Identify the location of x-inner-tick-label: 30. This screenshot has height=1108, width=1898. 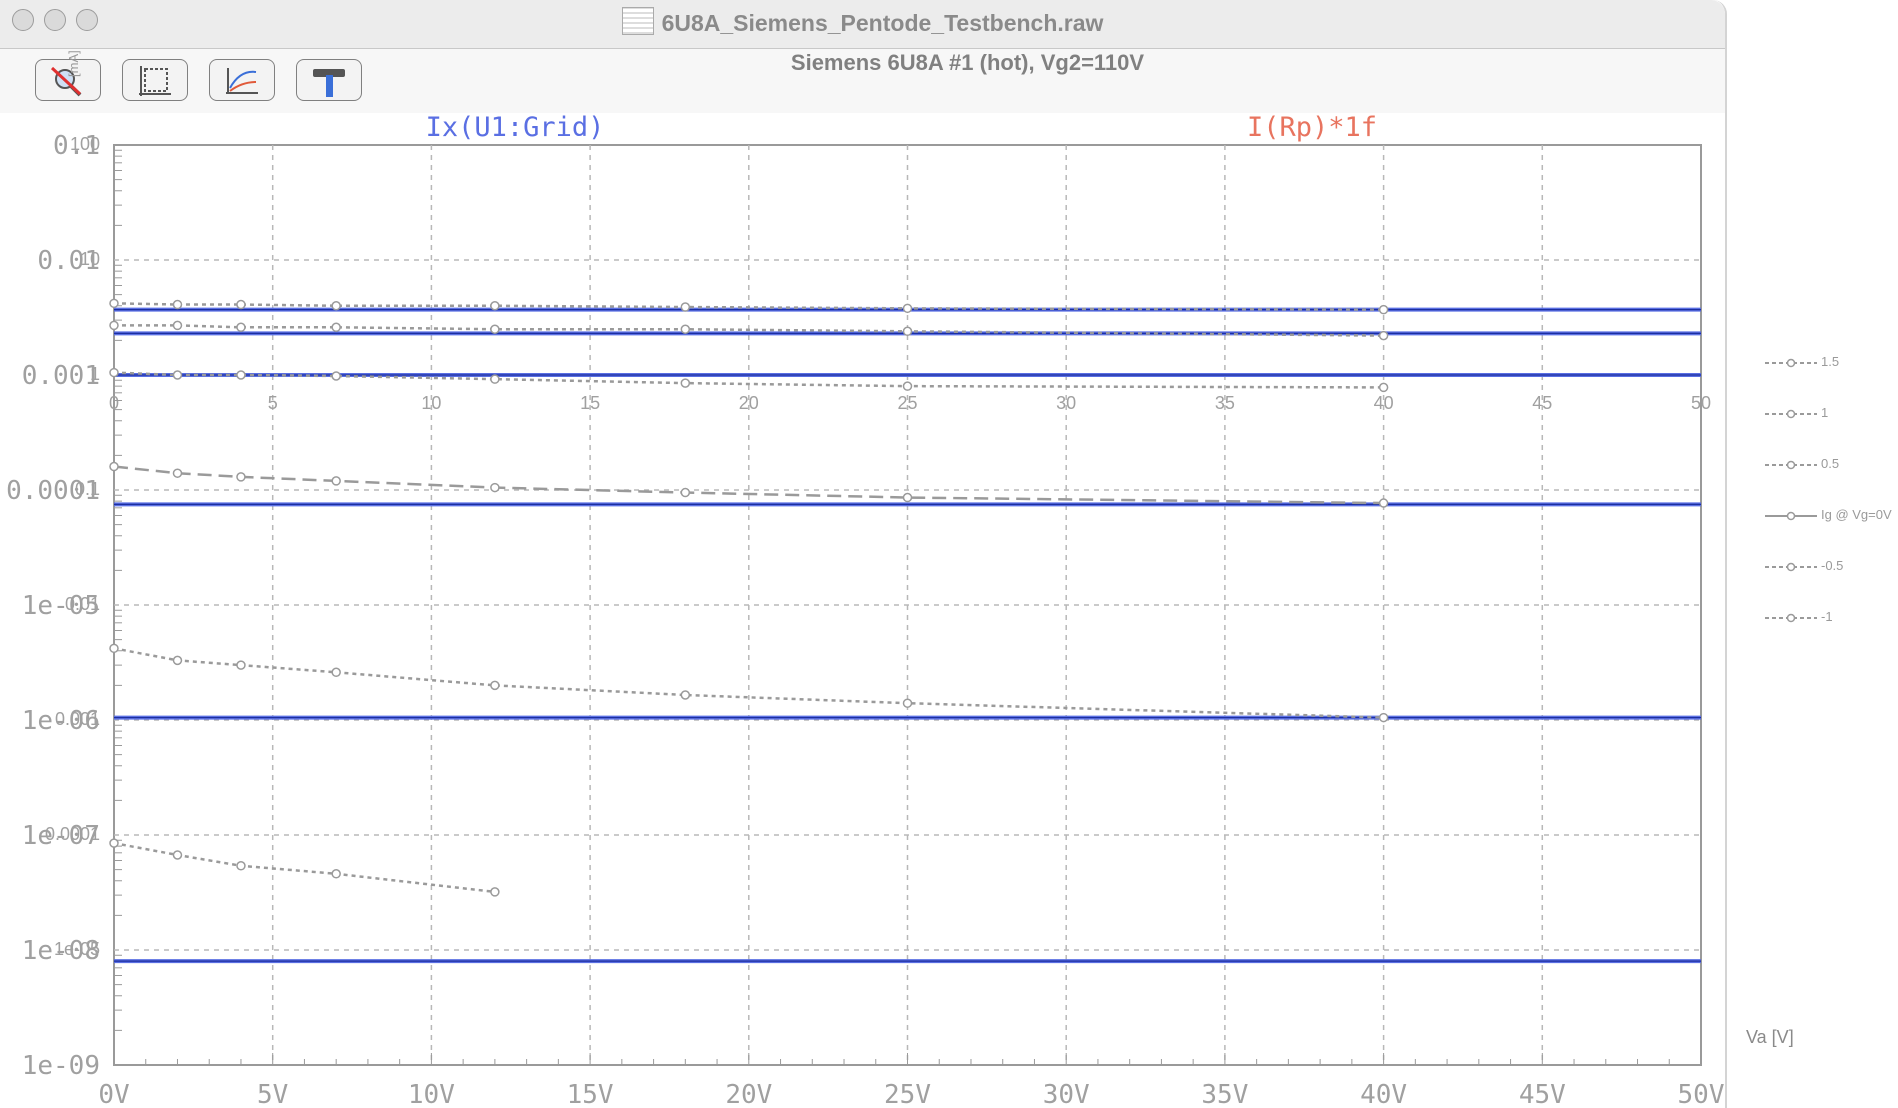
(1066, 403).